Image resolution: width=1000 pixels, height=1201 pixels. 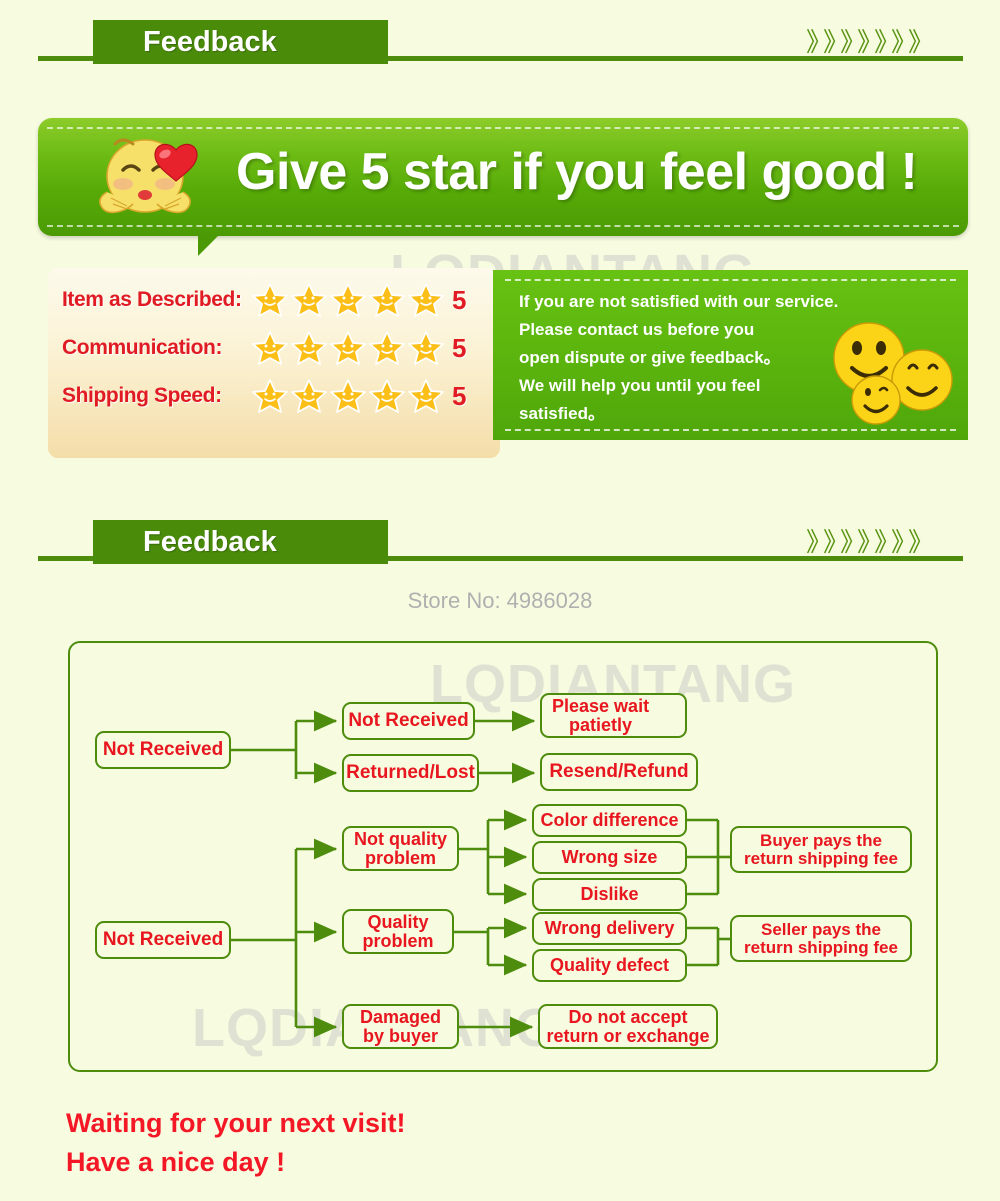 What do you see at coordinates (609, 857) in the screenshot?
I see `flow-node: Wrong size` at bounding box center [609, 857].